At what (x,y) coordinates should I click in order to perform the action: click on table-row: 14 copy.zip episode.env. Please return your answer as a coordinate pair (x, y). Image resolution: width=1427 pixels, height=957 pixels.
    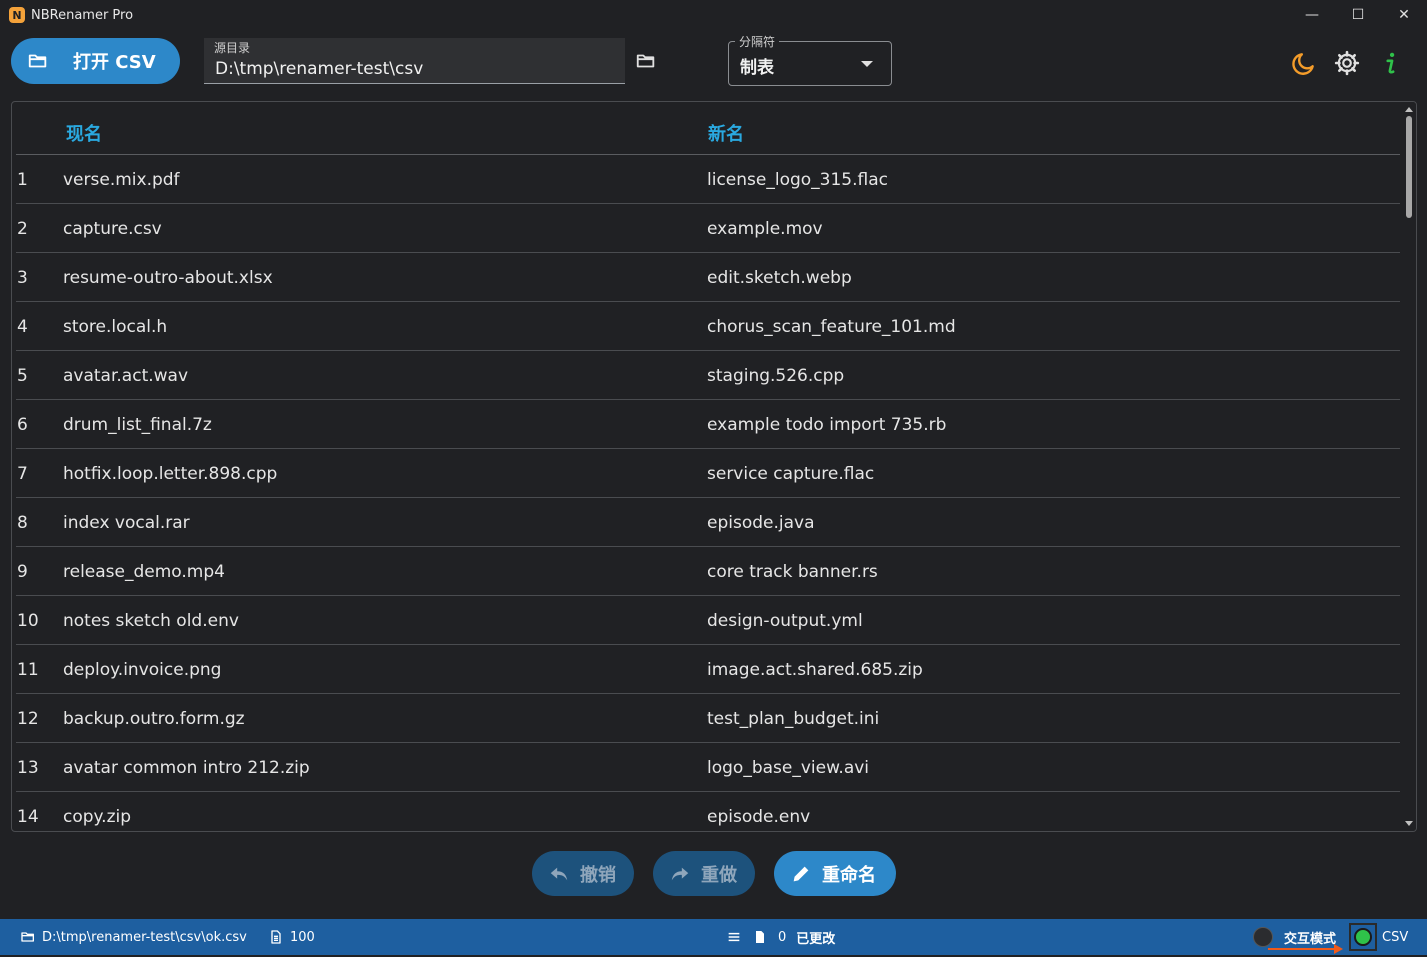
    Looking at the image, I should click on (708, 811).